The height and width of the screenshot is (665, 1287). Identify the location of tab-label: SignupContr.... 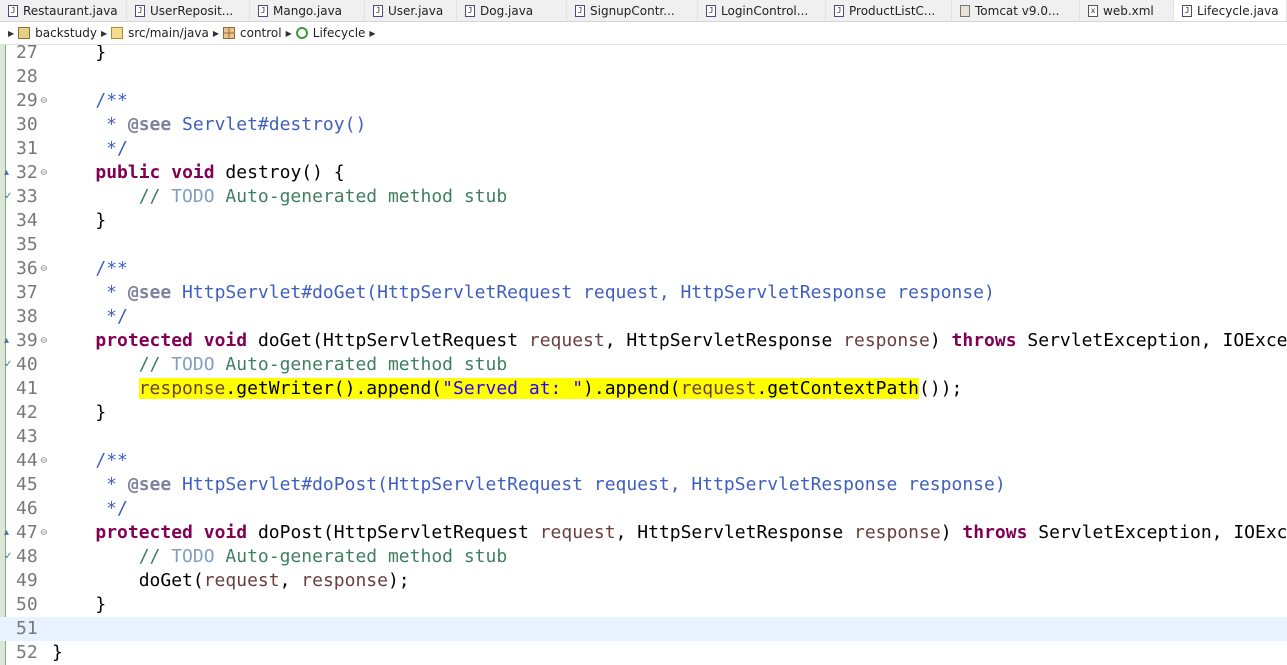
(632, 10).